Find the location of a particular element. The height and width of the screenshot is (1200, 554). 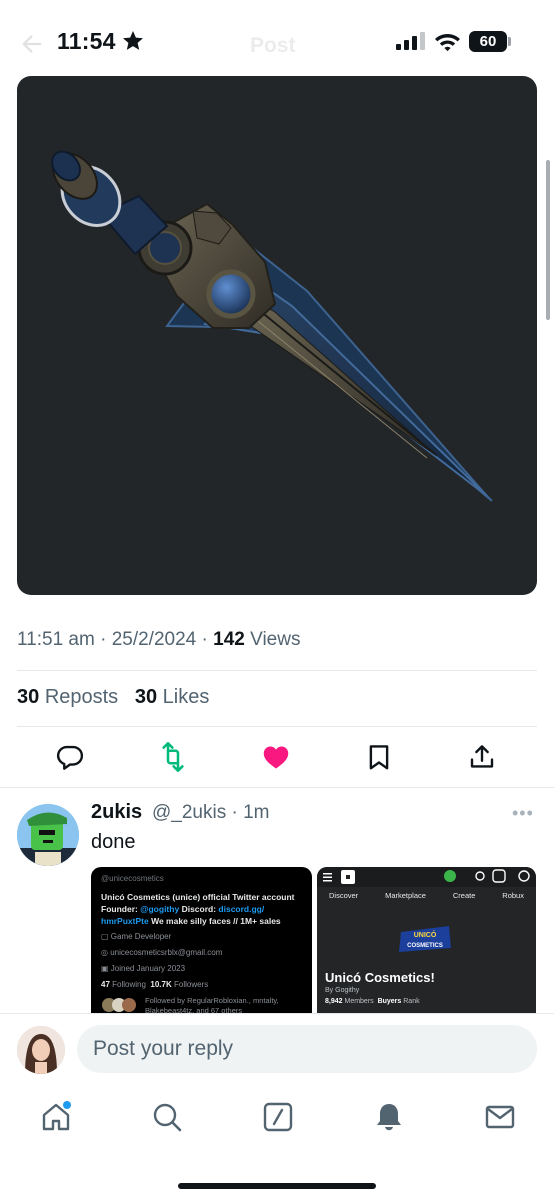

profile-joined: ▣ Joined January 2023 is located at coordinates (143, 968).